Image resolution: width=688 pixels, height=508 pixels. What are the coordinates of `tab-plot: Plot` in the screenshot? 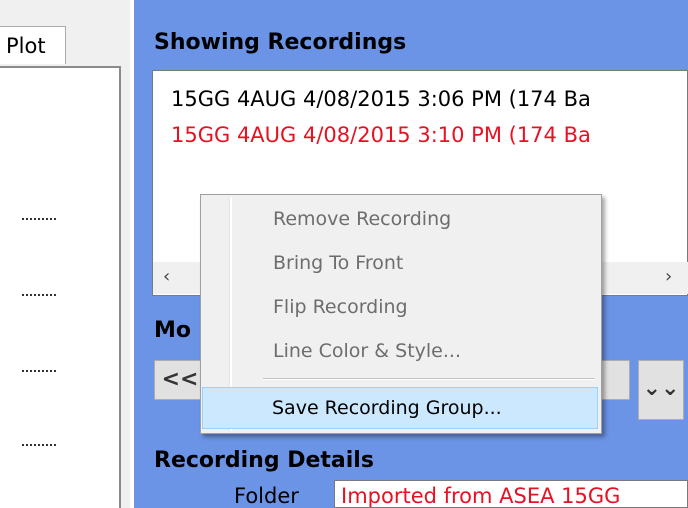 It's located at (33, 45).